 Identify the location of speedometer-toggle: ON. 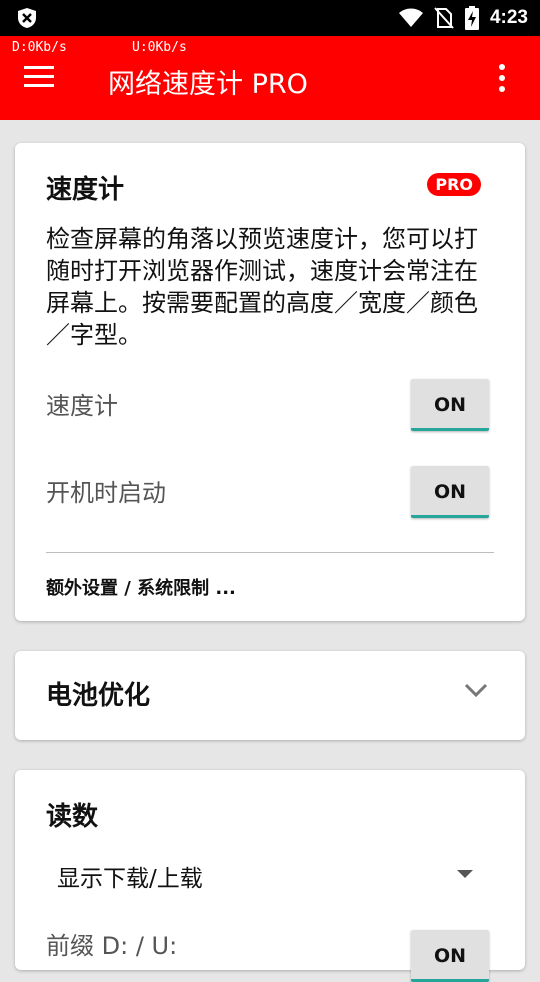
(450, 405).